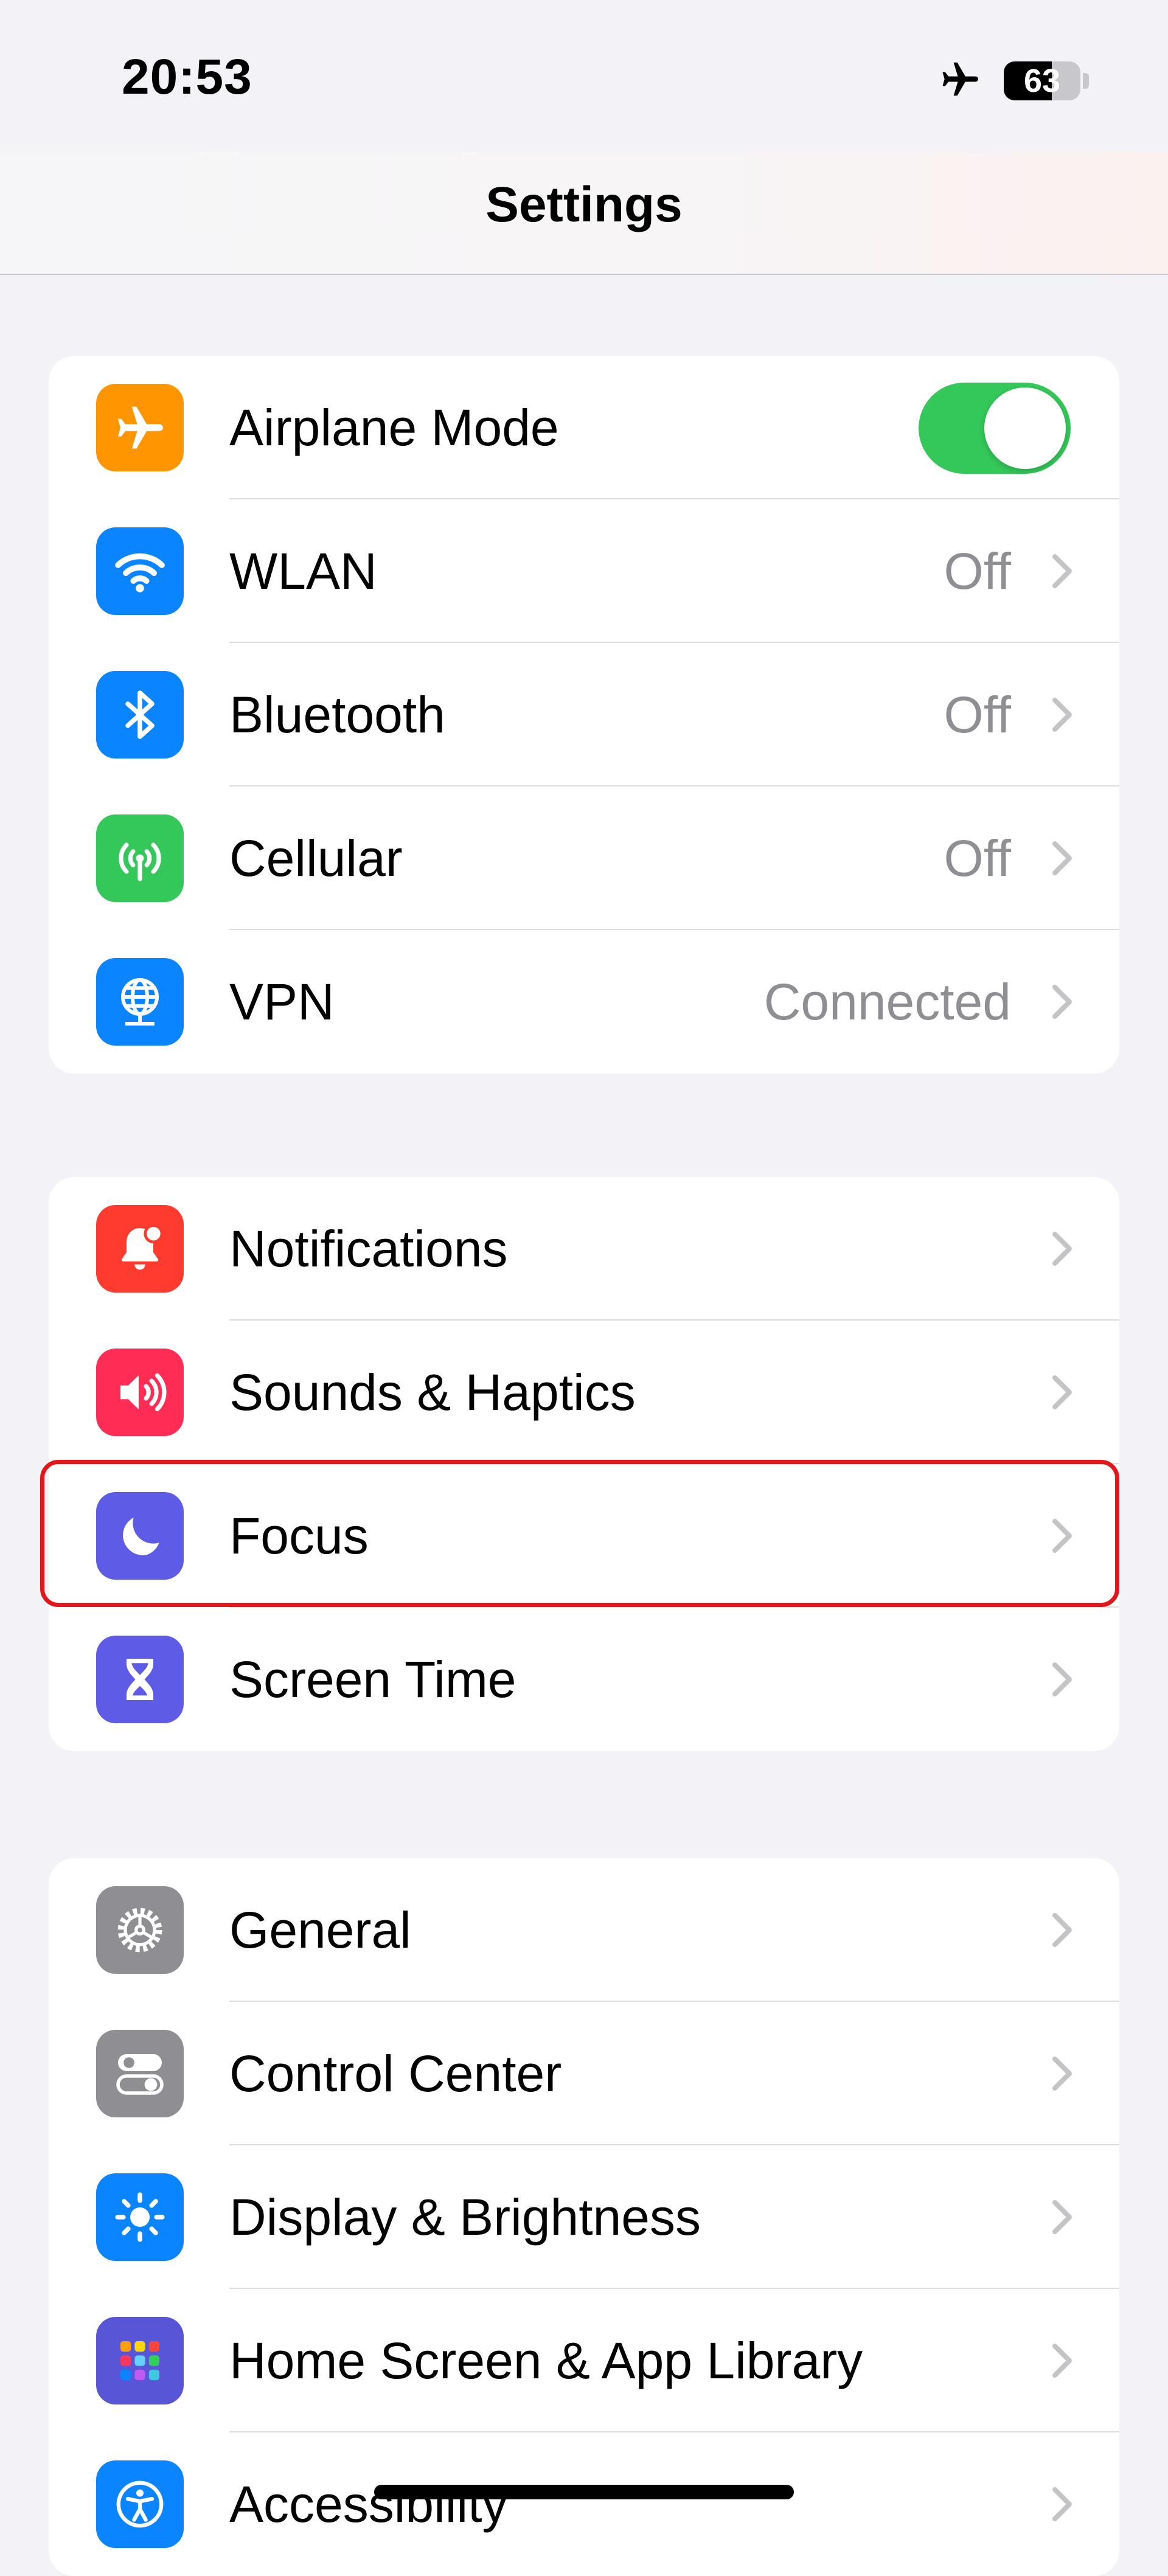 This screenshot has height=2576, width=1168. What do you see at coordinates (140, 2360) in the screenshot?
I see `app-grid-icon` at bounding box center [140, 2360].